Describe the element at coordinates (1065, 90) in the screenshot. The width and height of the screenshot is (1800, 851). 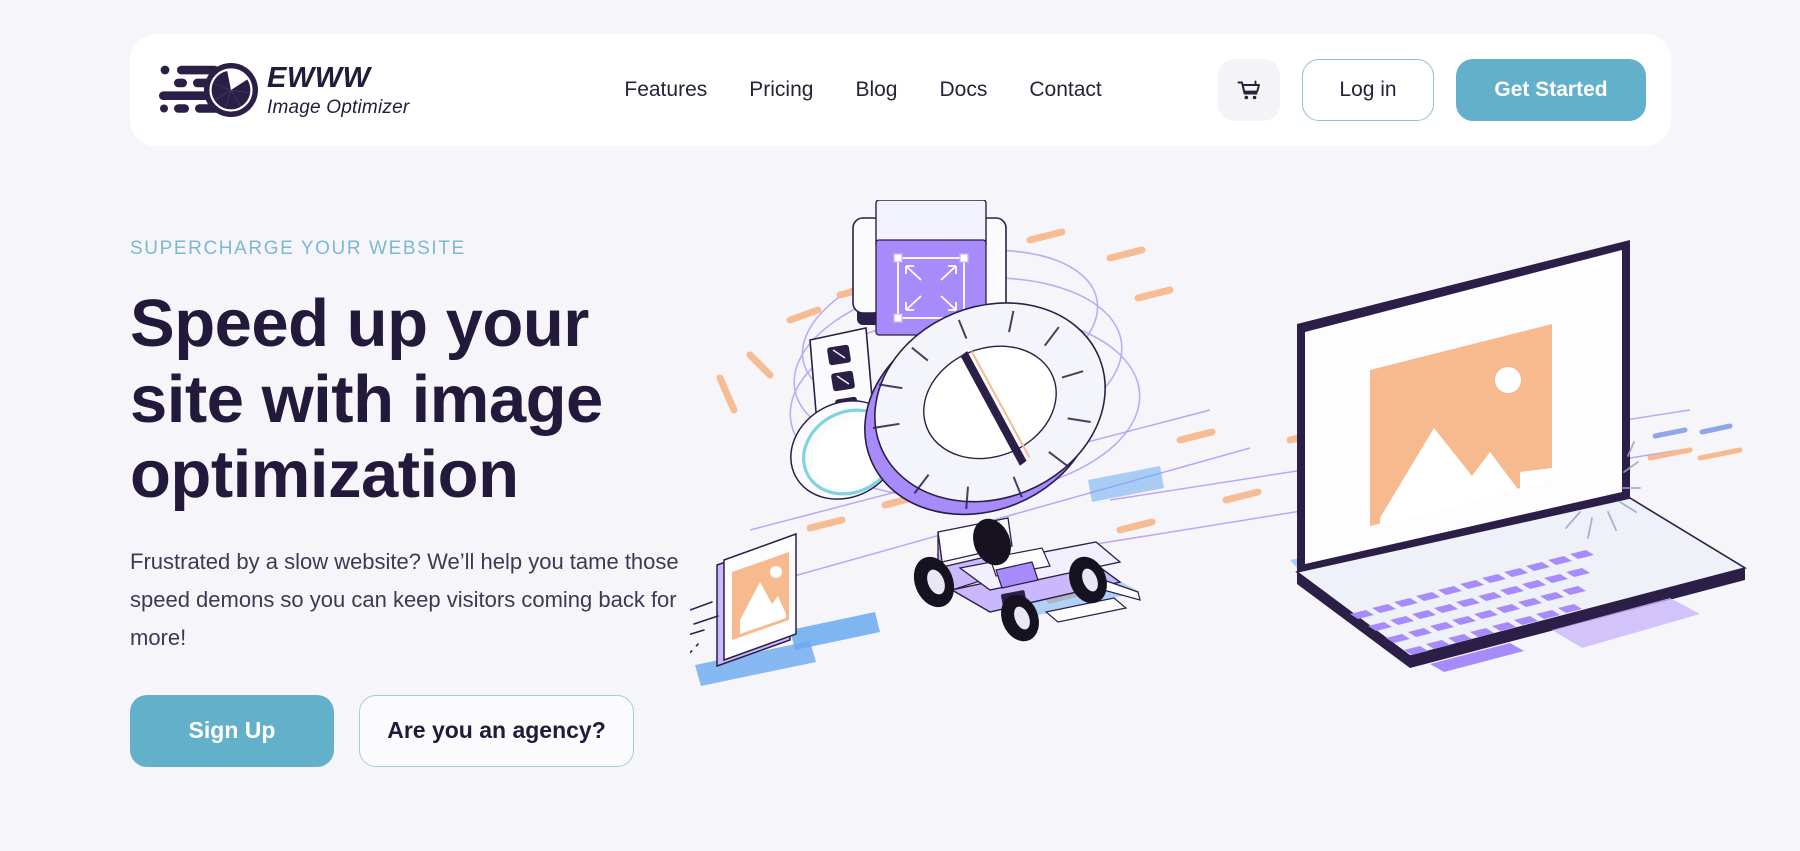
I see `nav-item-contact: Contact` at that location.